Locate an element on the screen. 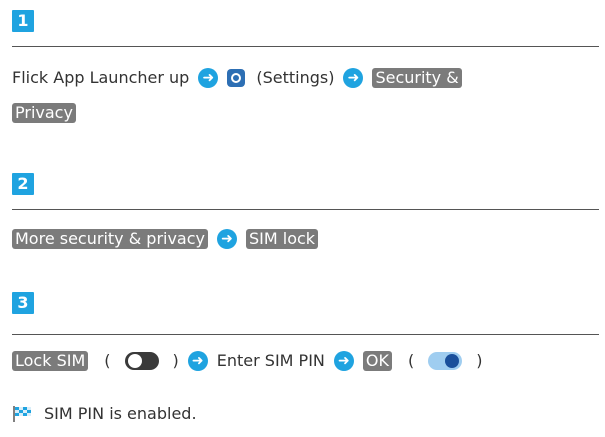 The width and height of the screenshot is (605, 437). result-line: SIM PIN is enabled. is located at coordinates (104, 414).